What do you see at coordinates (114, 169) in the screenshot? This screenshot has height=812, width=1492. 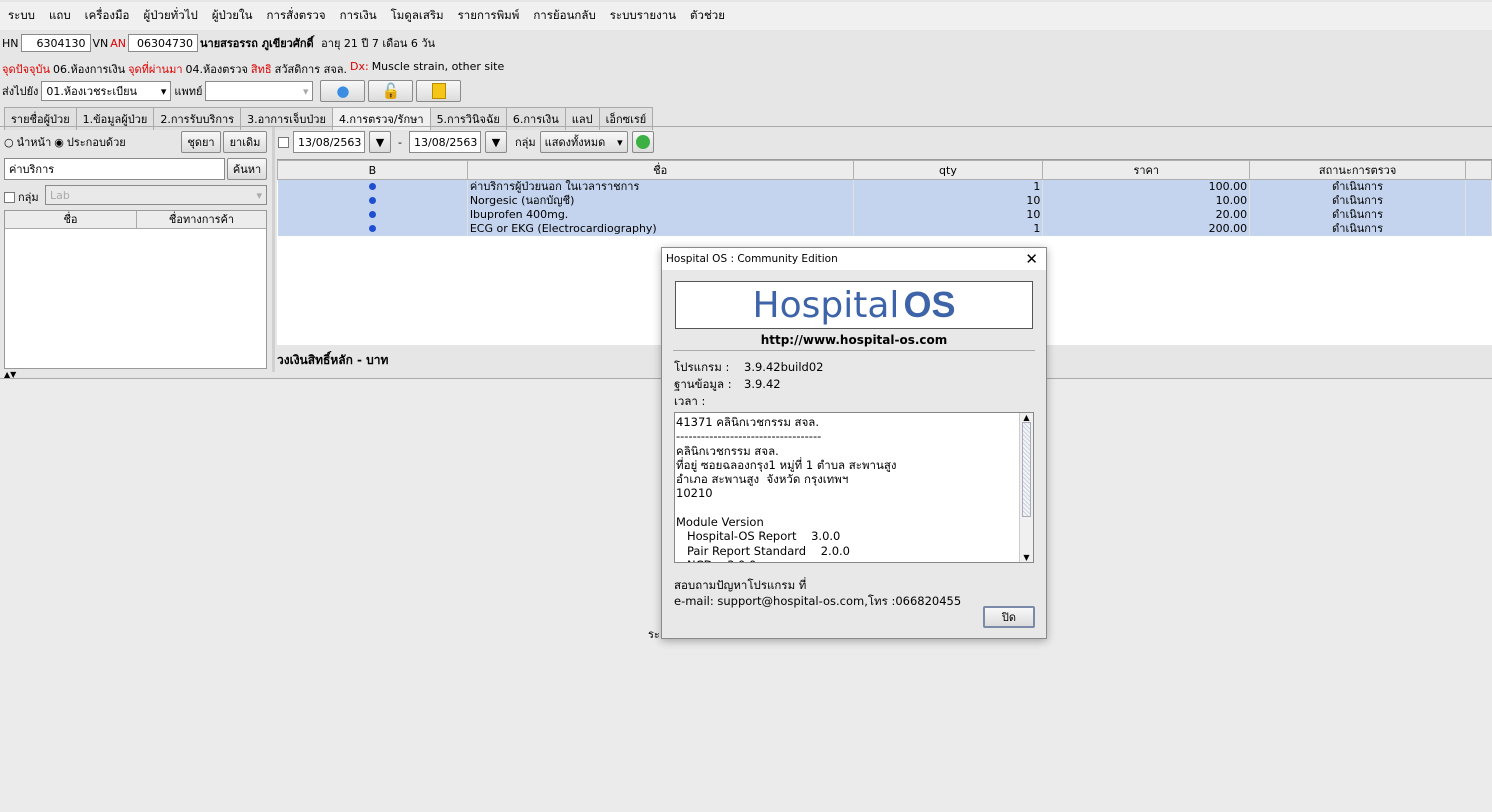 I see `item-search-input: ค่าบริการ` at bounding box center [114, 169].